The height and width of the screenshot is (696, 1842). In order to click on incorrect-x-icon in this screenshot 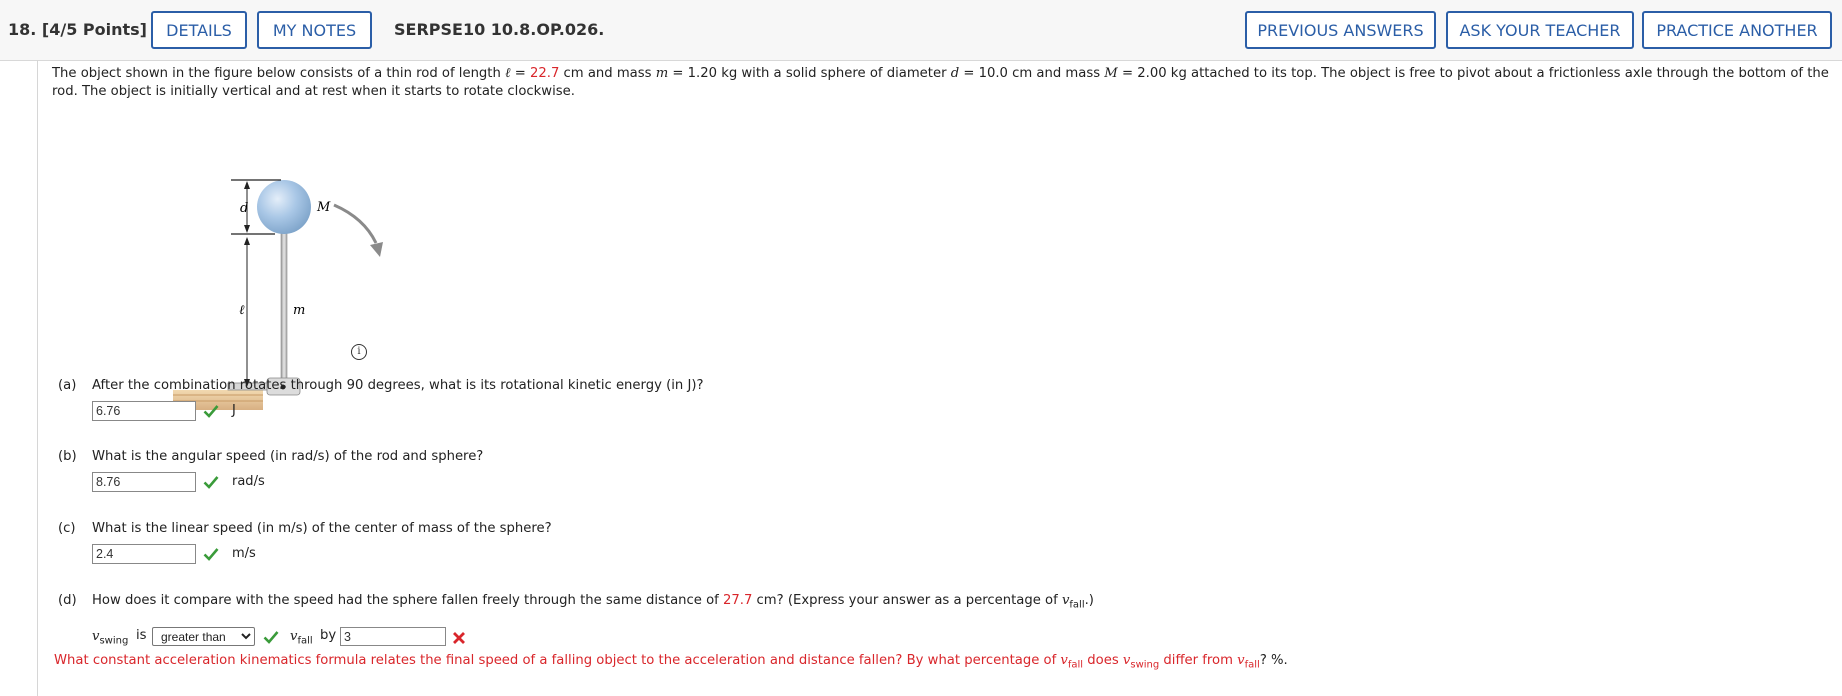, I will do `click(459, 638)`.